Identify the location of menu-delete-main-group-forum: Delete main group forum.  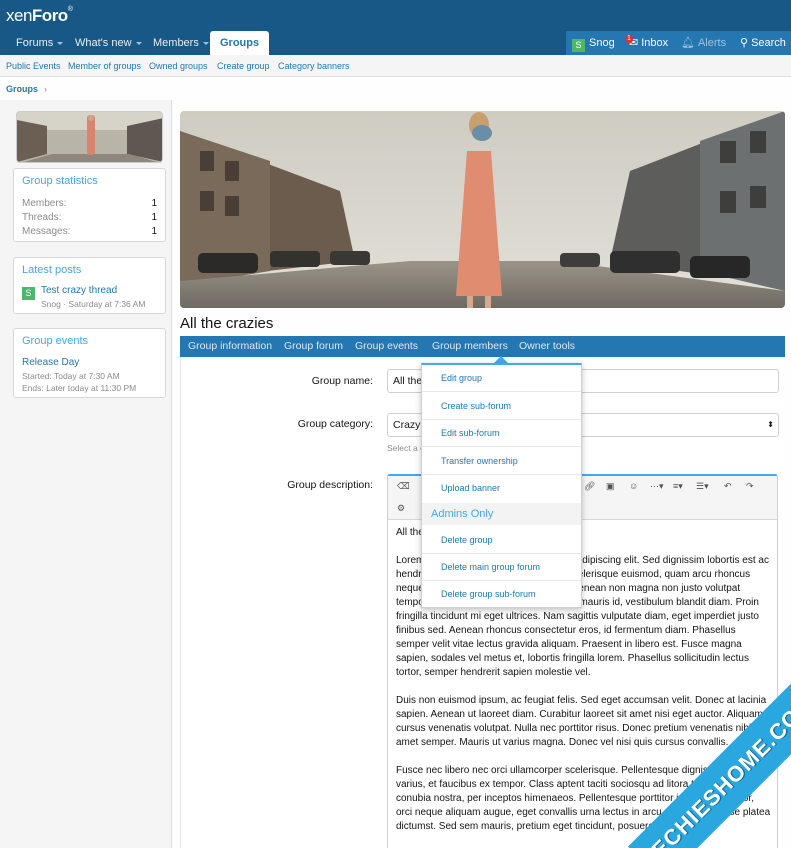
(501, 567).